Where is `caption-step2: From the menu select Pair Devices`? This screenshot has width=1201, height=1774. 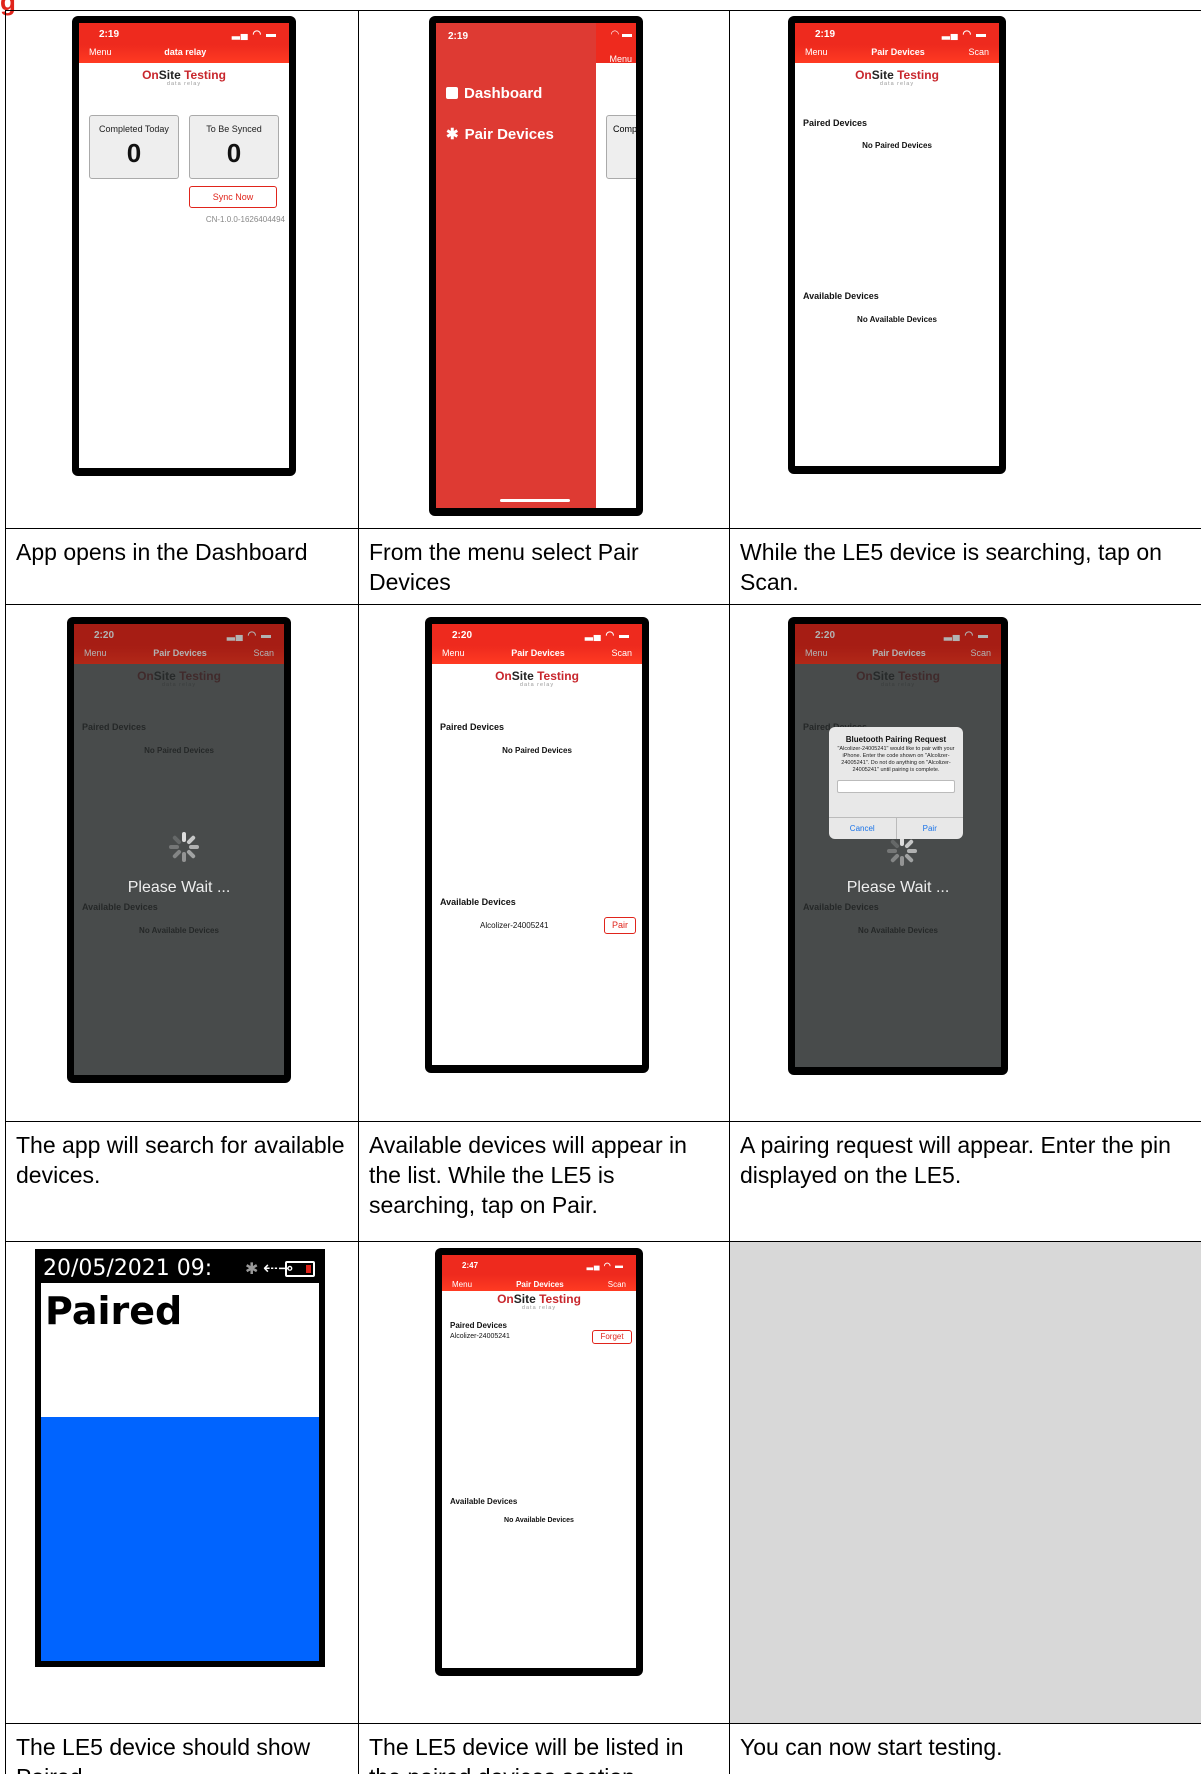
caption-step2: From the menu select Pair Devices is located at coordinates (504, 567).